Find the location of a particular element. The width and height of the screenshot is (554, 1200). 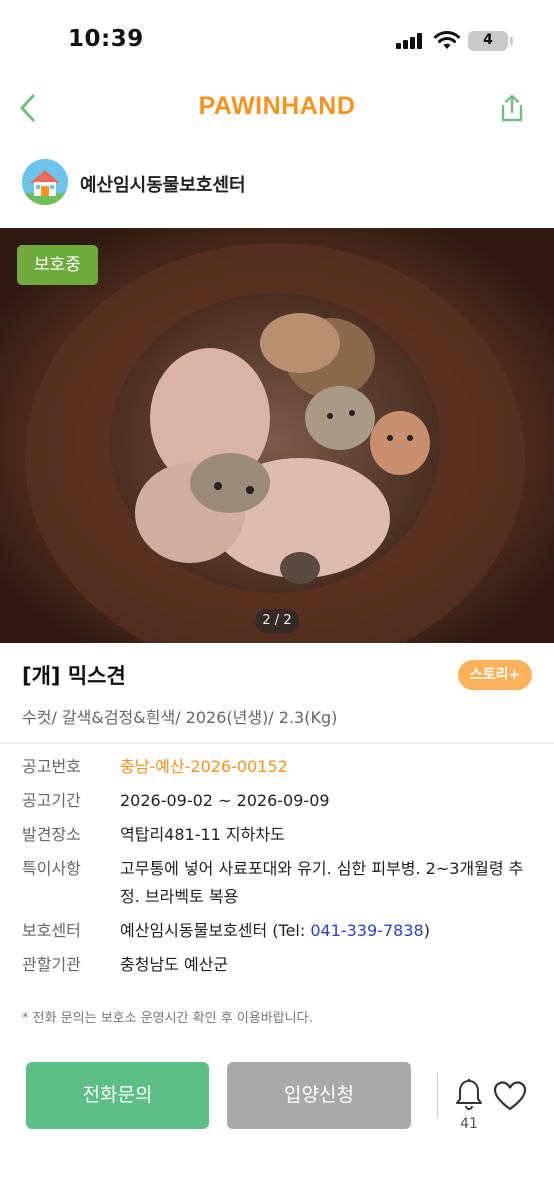

shelter-contact-value: 예산임시동물보호센터 (Tel: 041-339-7838) is located at coordinates (326, 931).